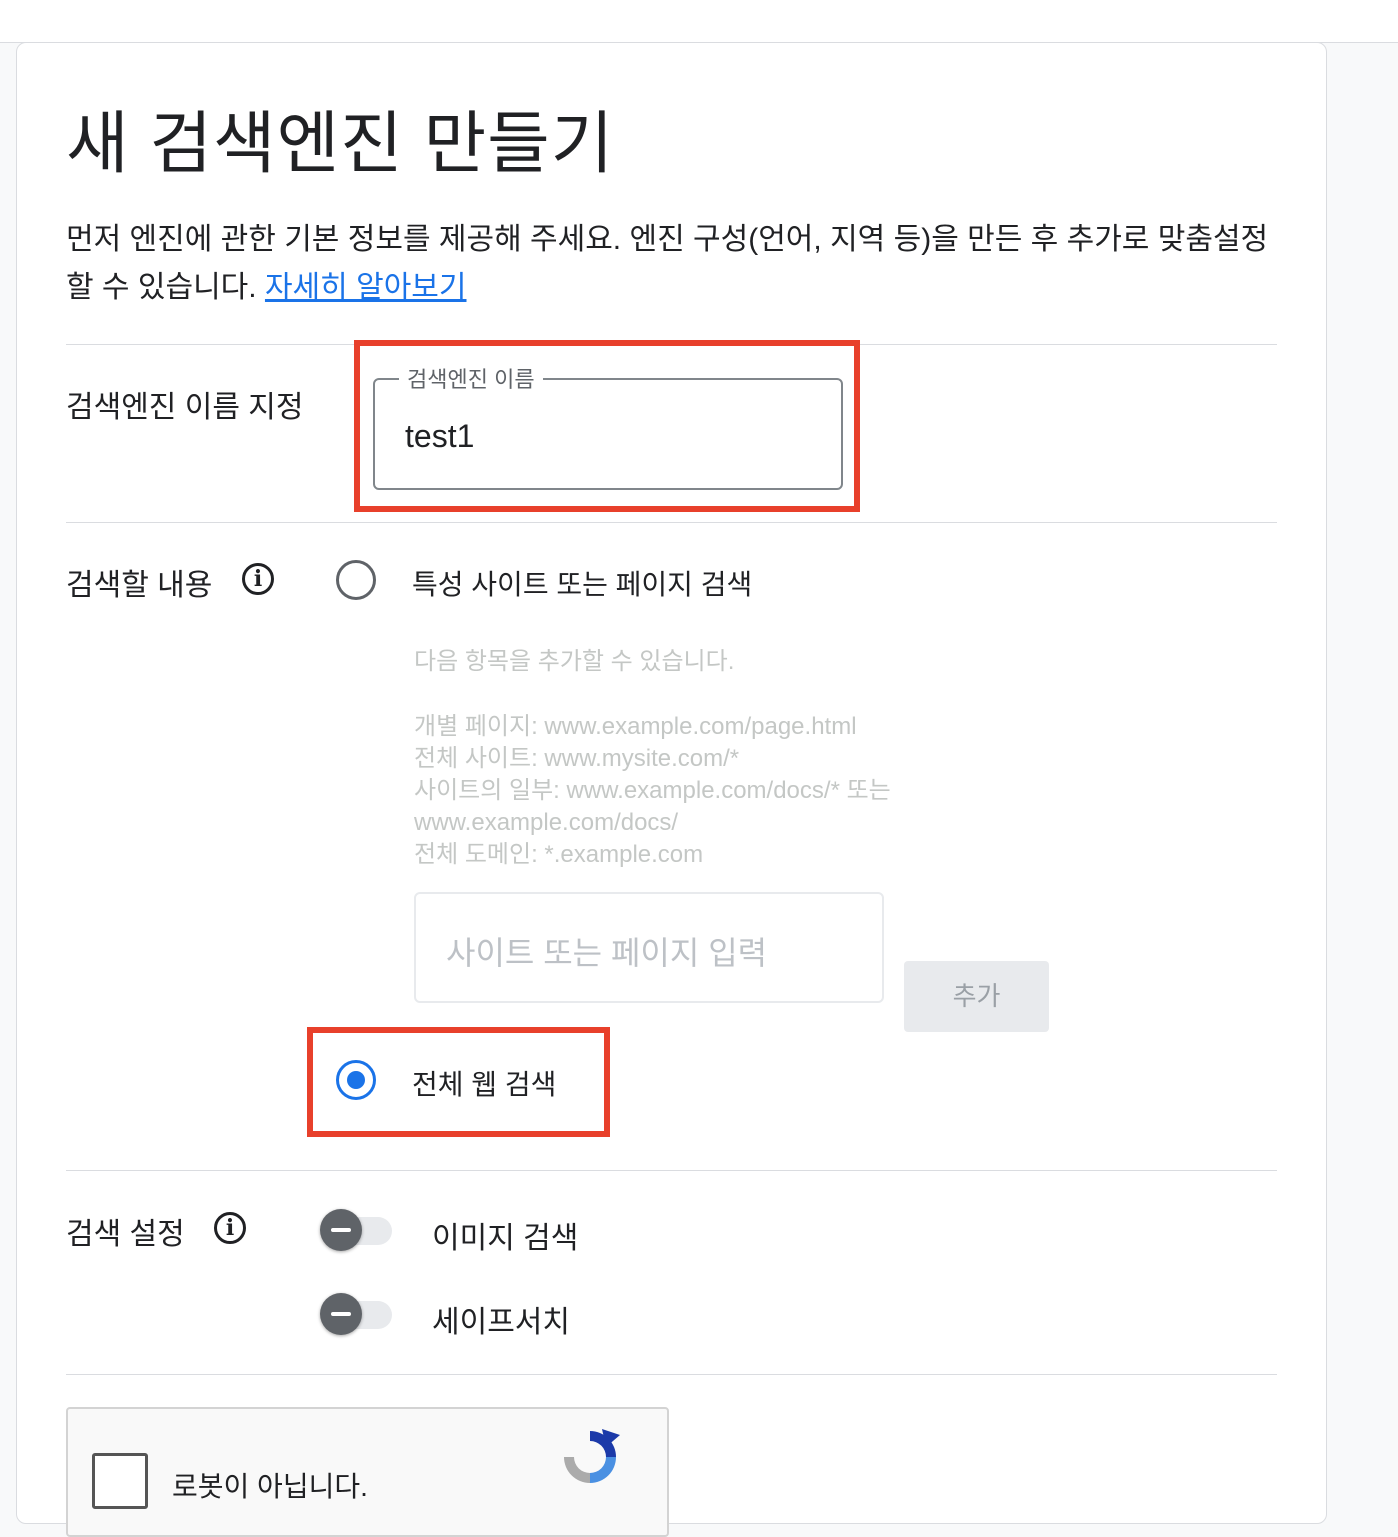 This screenshot has width=1398, height=1537. I want to click on recaptcha-widget: 로봇이 아닙니다., so click(367, 1472).